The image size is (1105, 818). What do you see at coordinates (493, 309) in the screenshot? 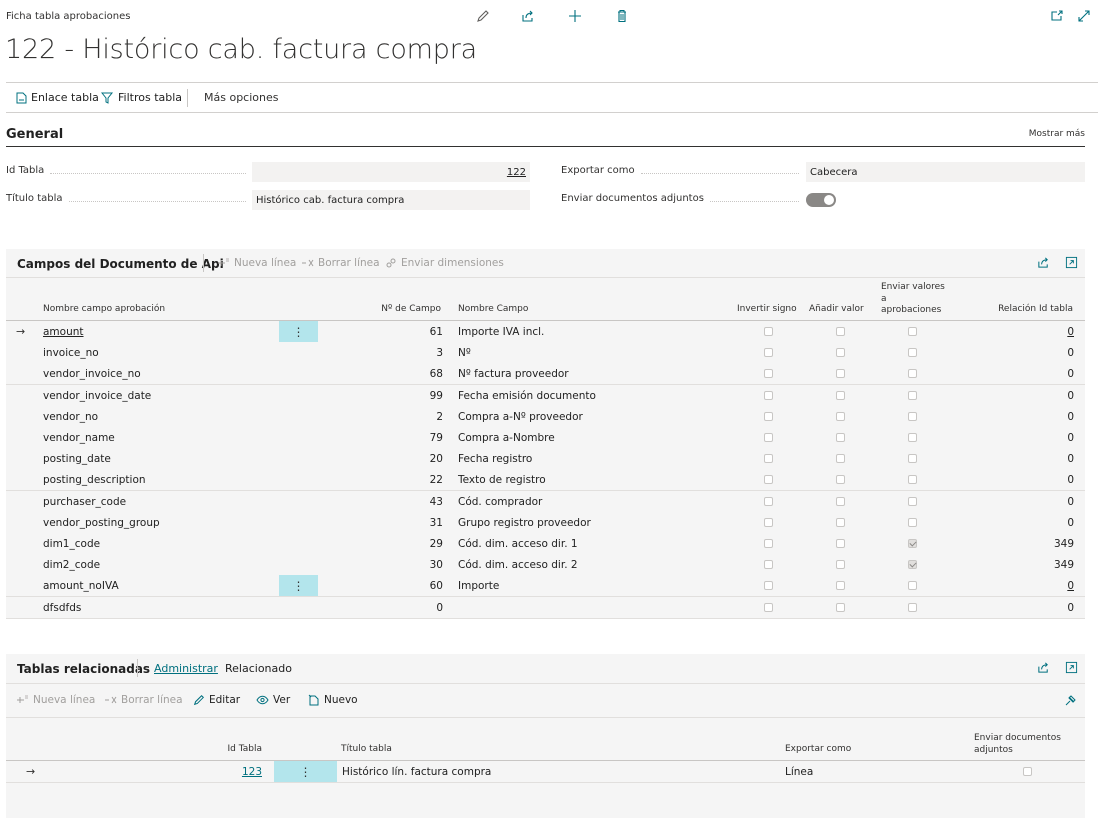
I see `col-field-caption: Nombre Campo` at bounding box center [493, 309].